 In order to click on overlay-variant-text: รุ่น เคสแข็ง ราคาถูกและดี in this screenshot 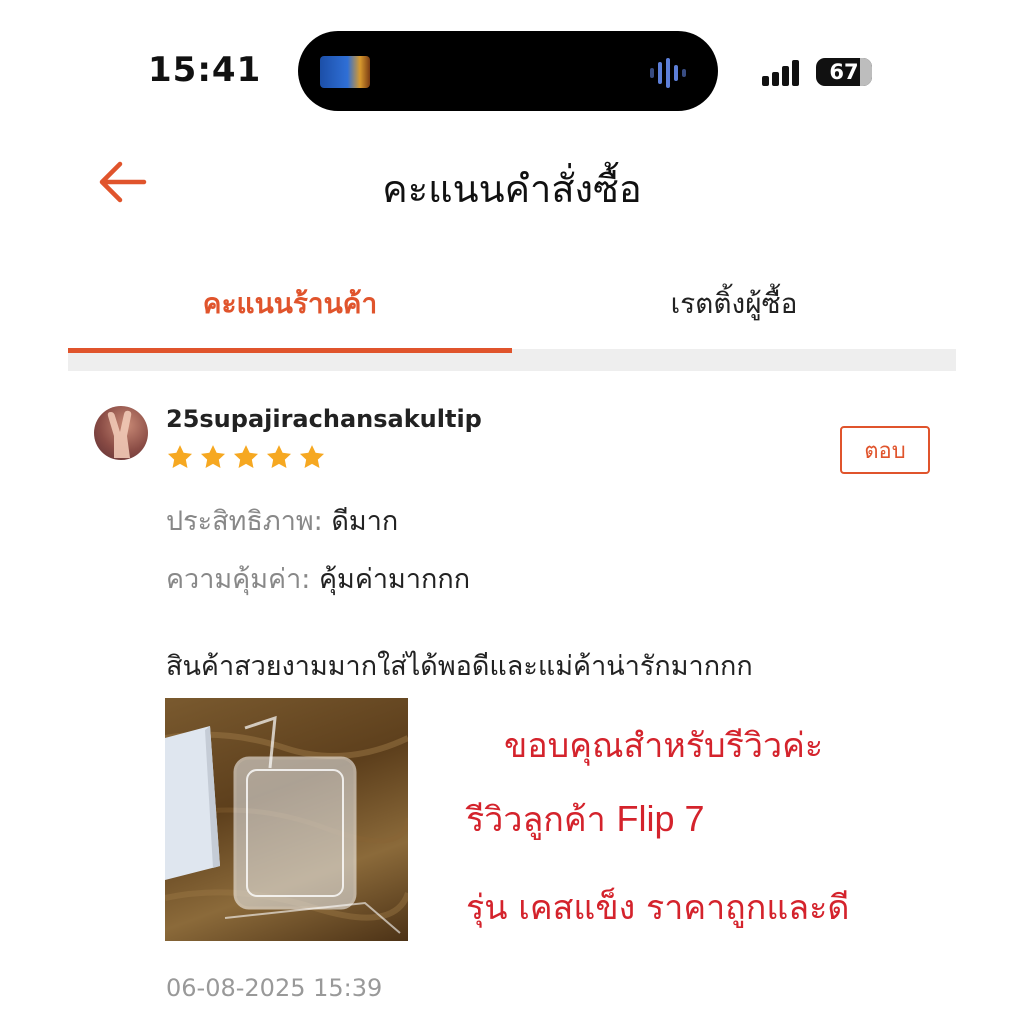, I will do `click(658, 908)`.